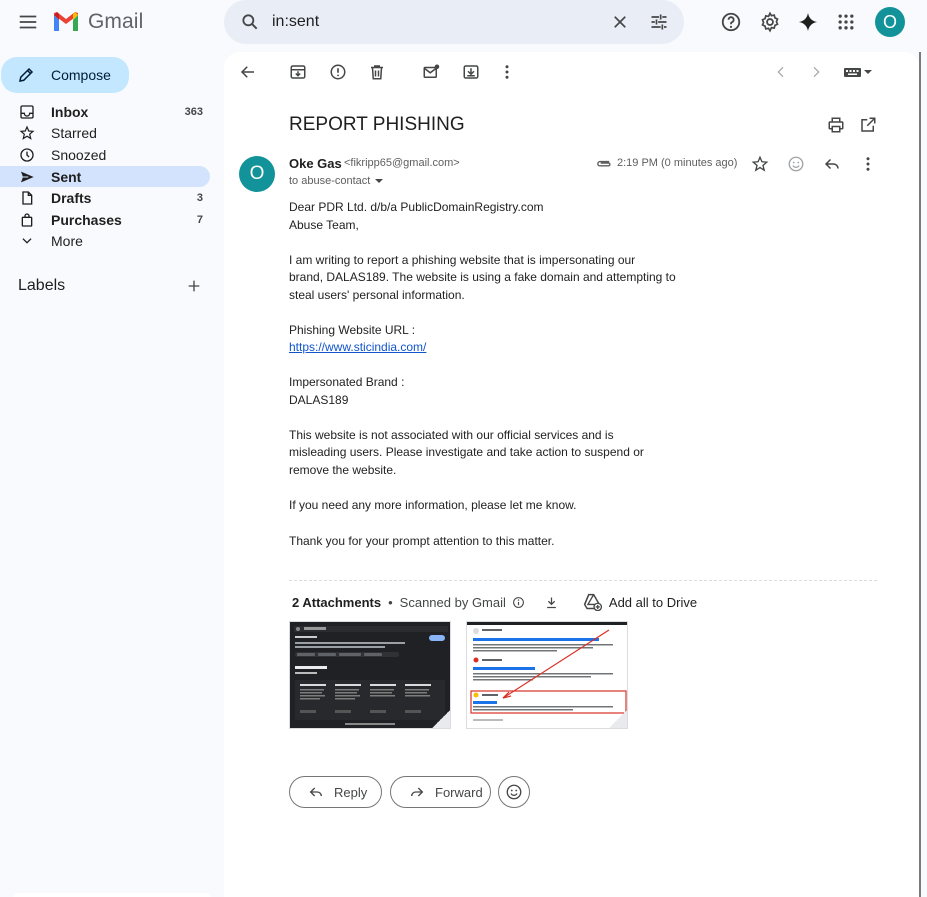 This screenshot has width=927, height=897. I want to click on sidebar-item-label: Starred, so click(74, 132).